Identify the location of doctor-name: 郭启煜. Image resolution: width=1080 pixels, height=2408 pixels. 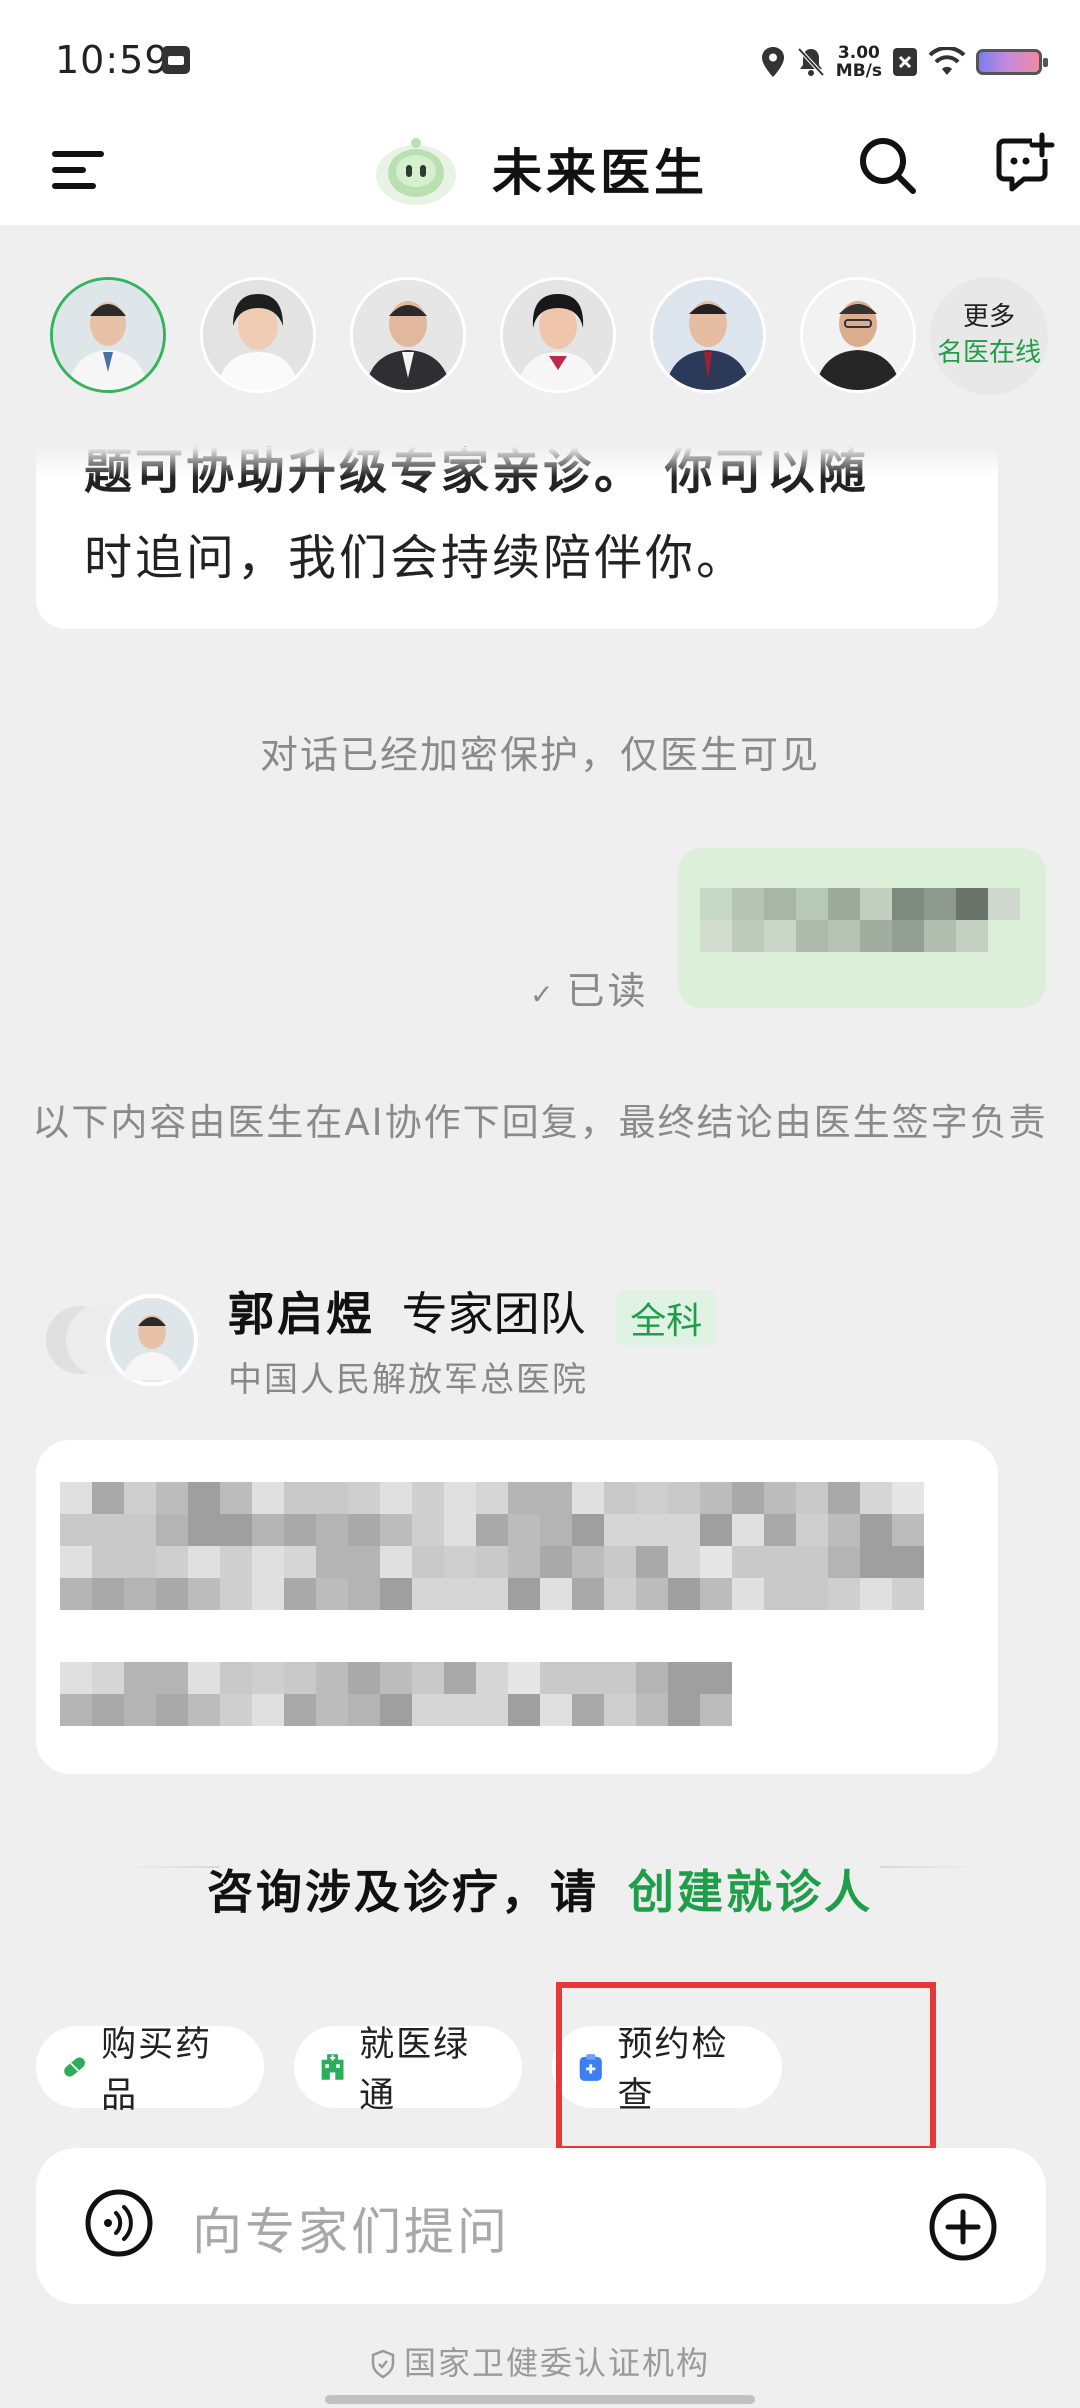
(301, 1314).